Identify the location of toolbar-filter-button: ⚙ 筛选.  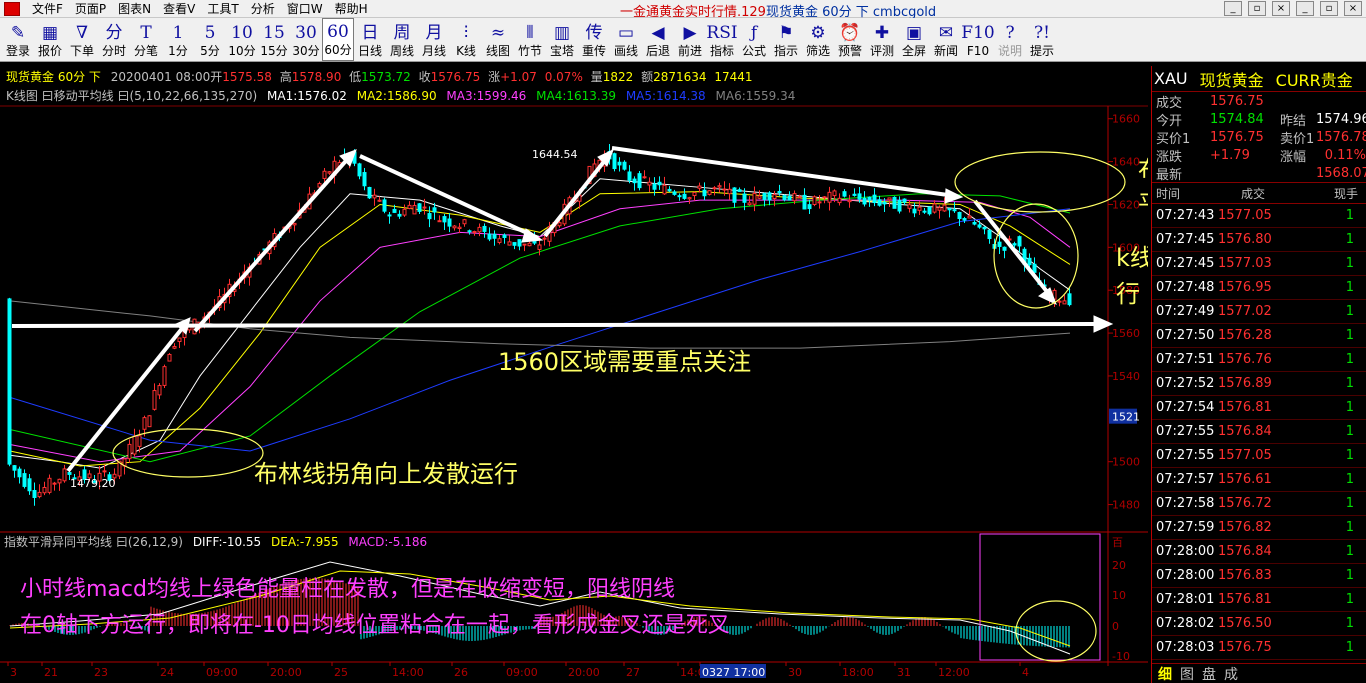
(818, 39).